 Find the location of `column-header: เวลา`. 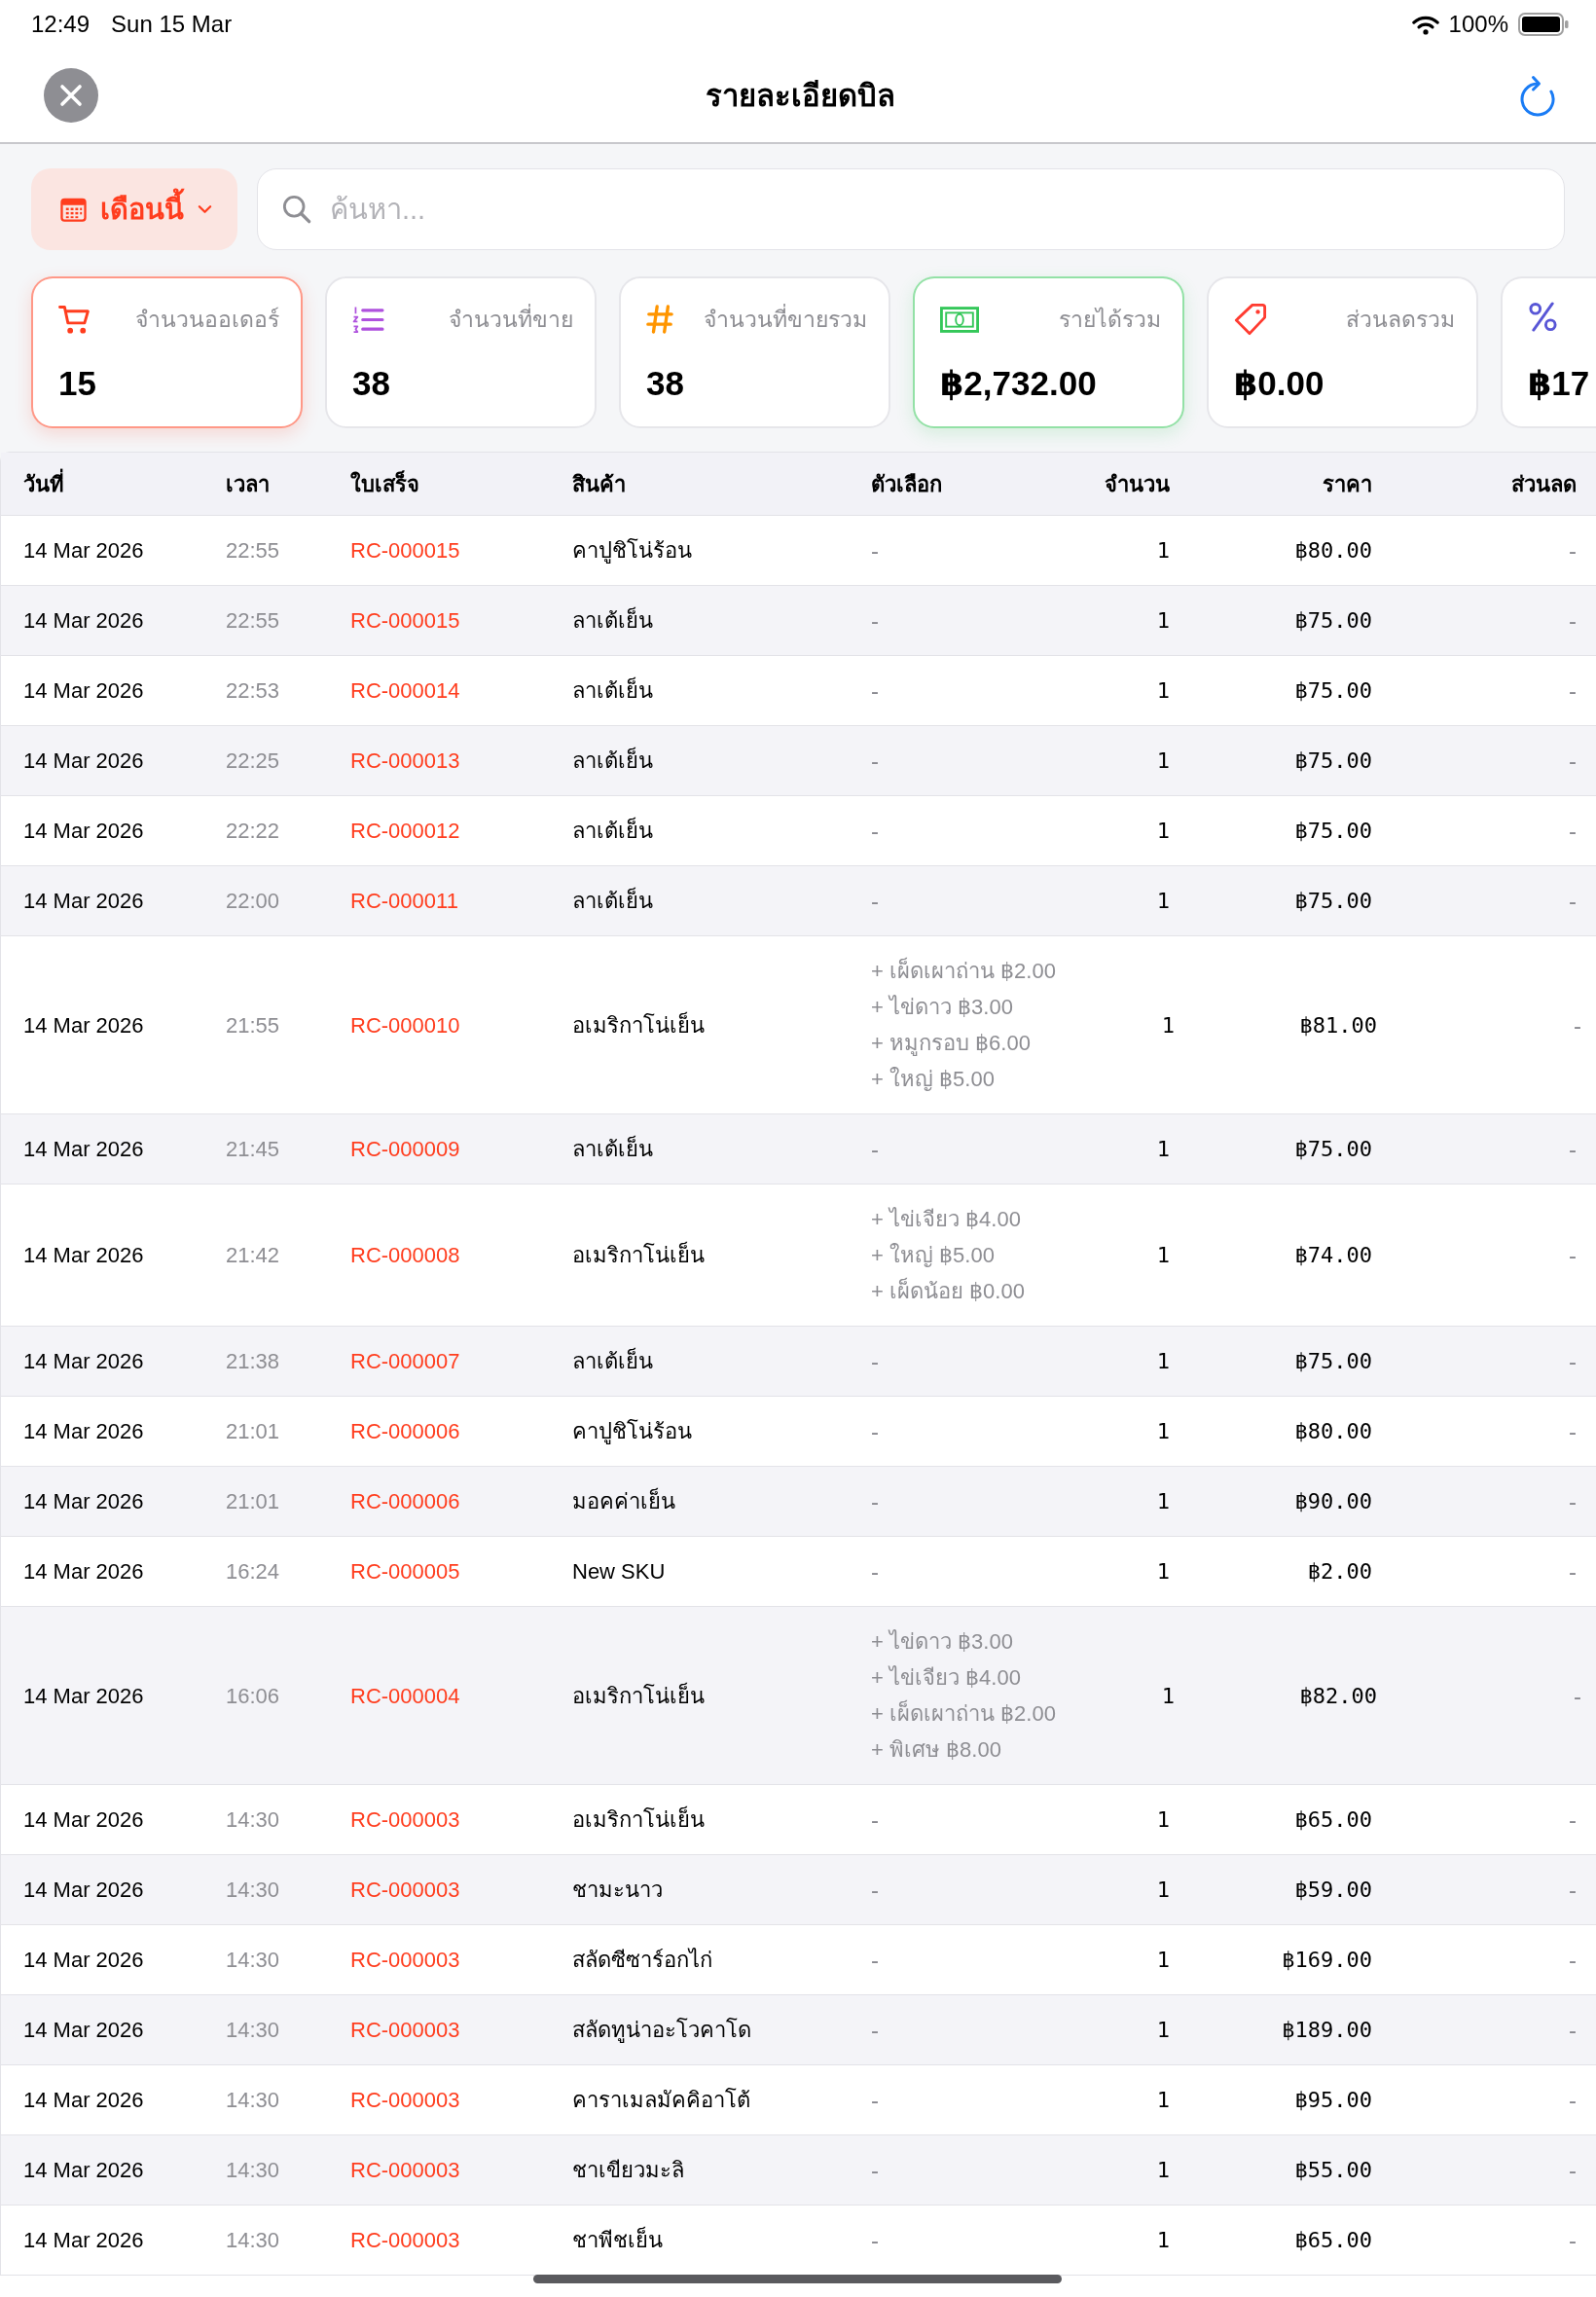

column-header: เวลา is located at coordinates (248, 484).